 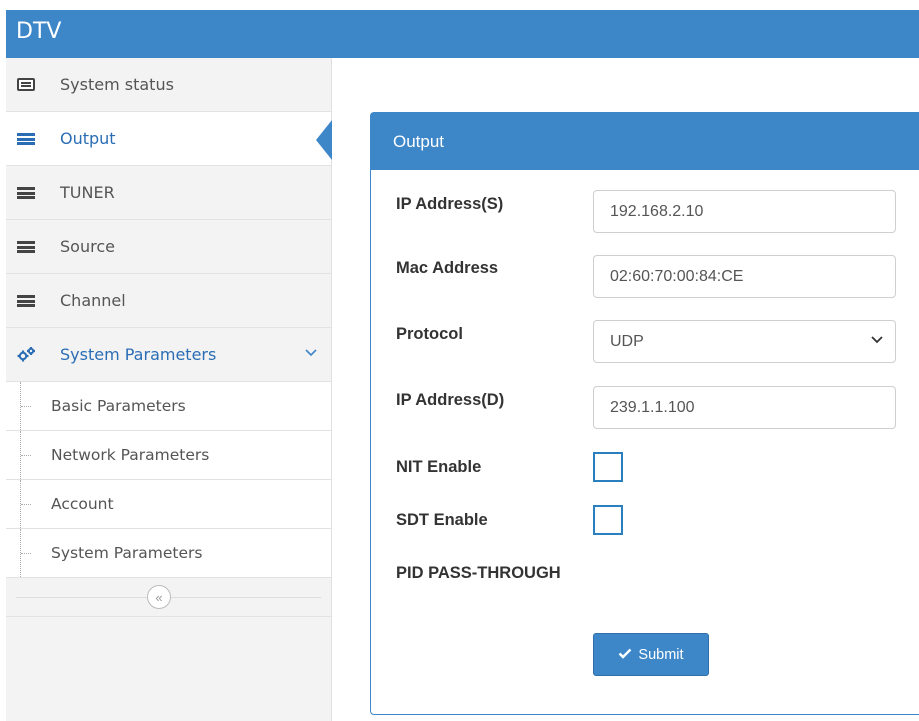 What do you see at coordinates (439, 467) in the screenshot?
I see `nit-enable-label: NIT Enable` at bounding box center [439, 467].